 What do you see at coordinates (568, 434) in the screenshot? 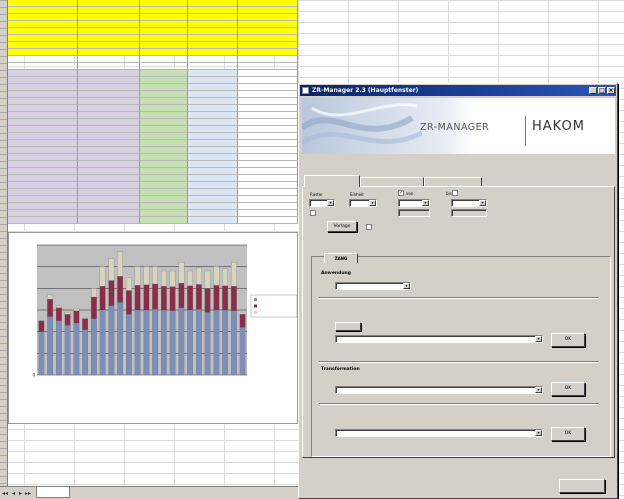
I see `zeit-ok-button: OK` at bounding box center [568, 434].